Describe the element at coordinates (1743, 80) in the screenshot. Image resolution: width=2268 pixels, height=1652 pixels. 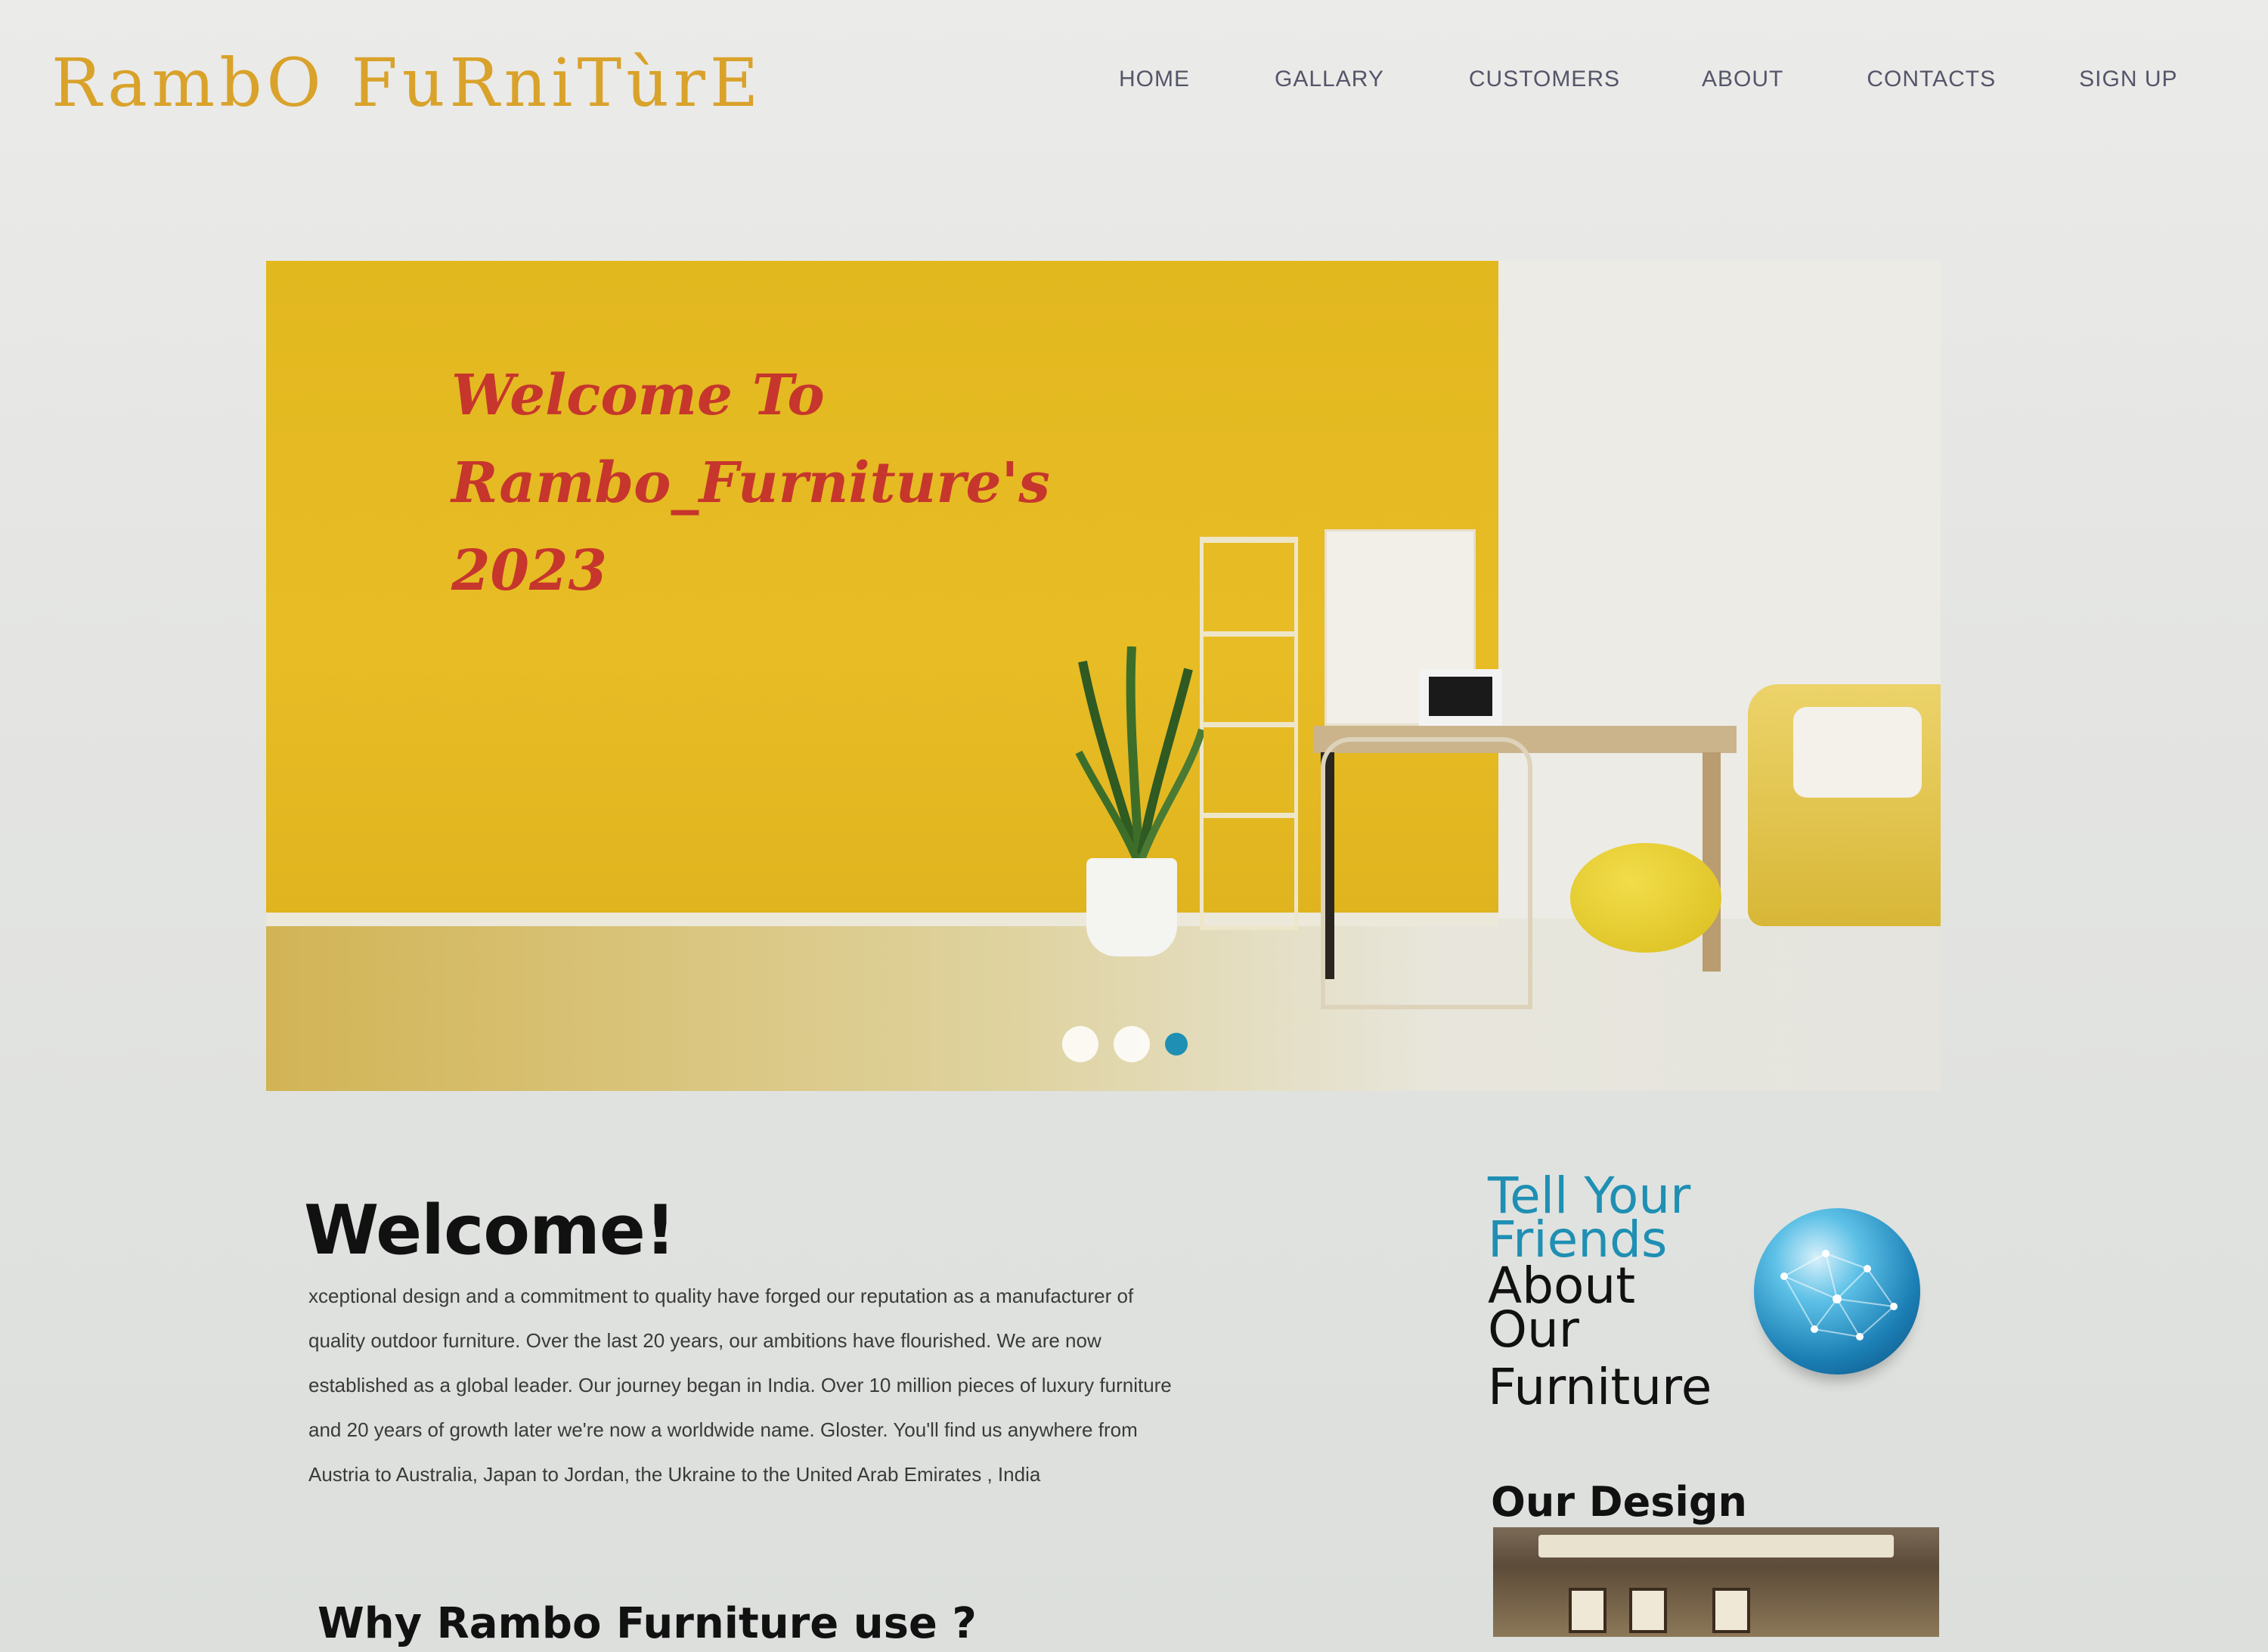
I see `nav-about: ABOUT` at that location.